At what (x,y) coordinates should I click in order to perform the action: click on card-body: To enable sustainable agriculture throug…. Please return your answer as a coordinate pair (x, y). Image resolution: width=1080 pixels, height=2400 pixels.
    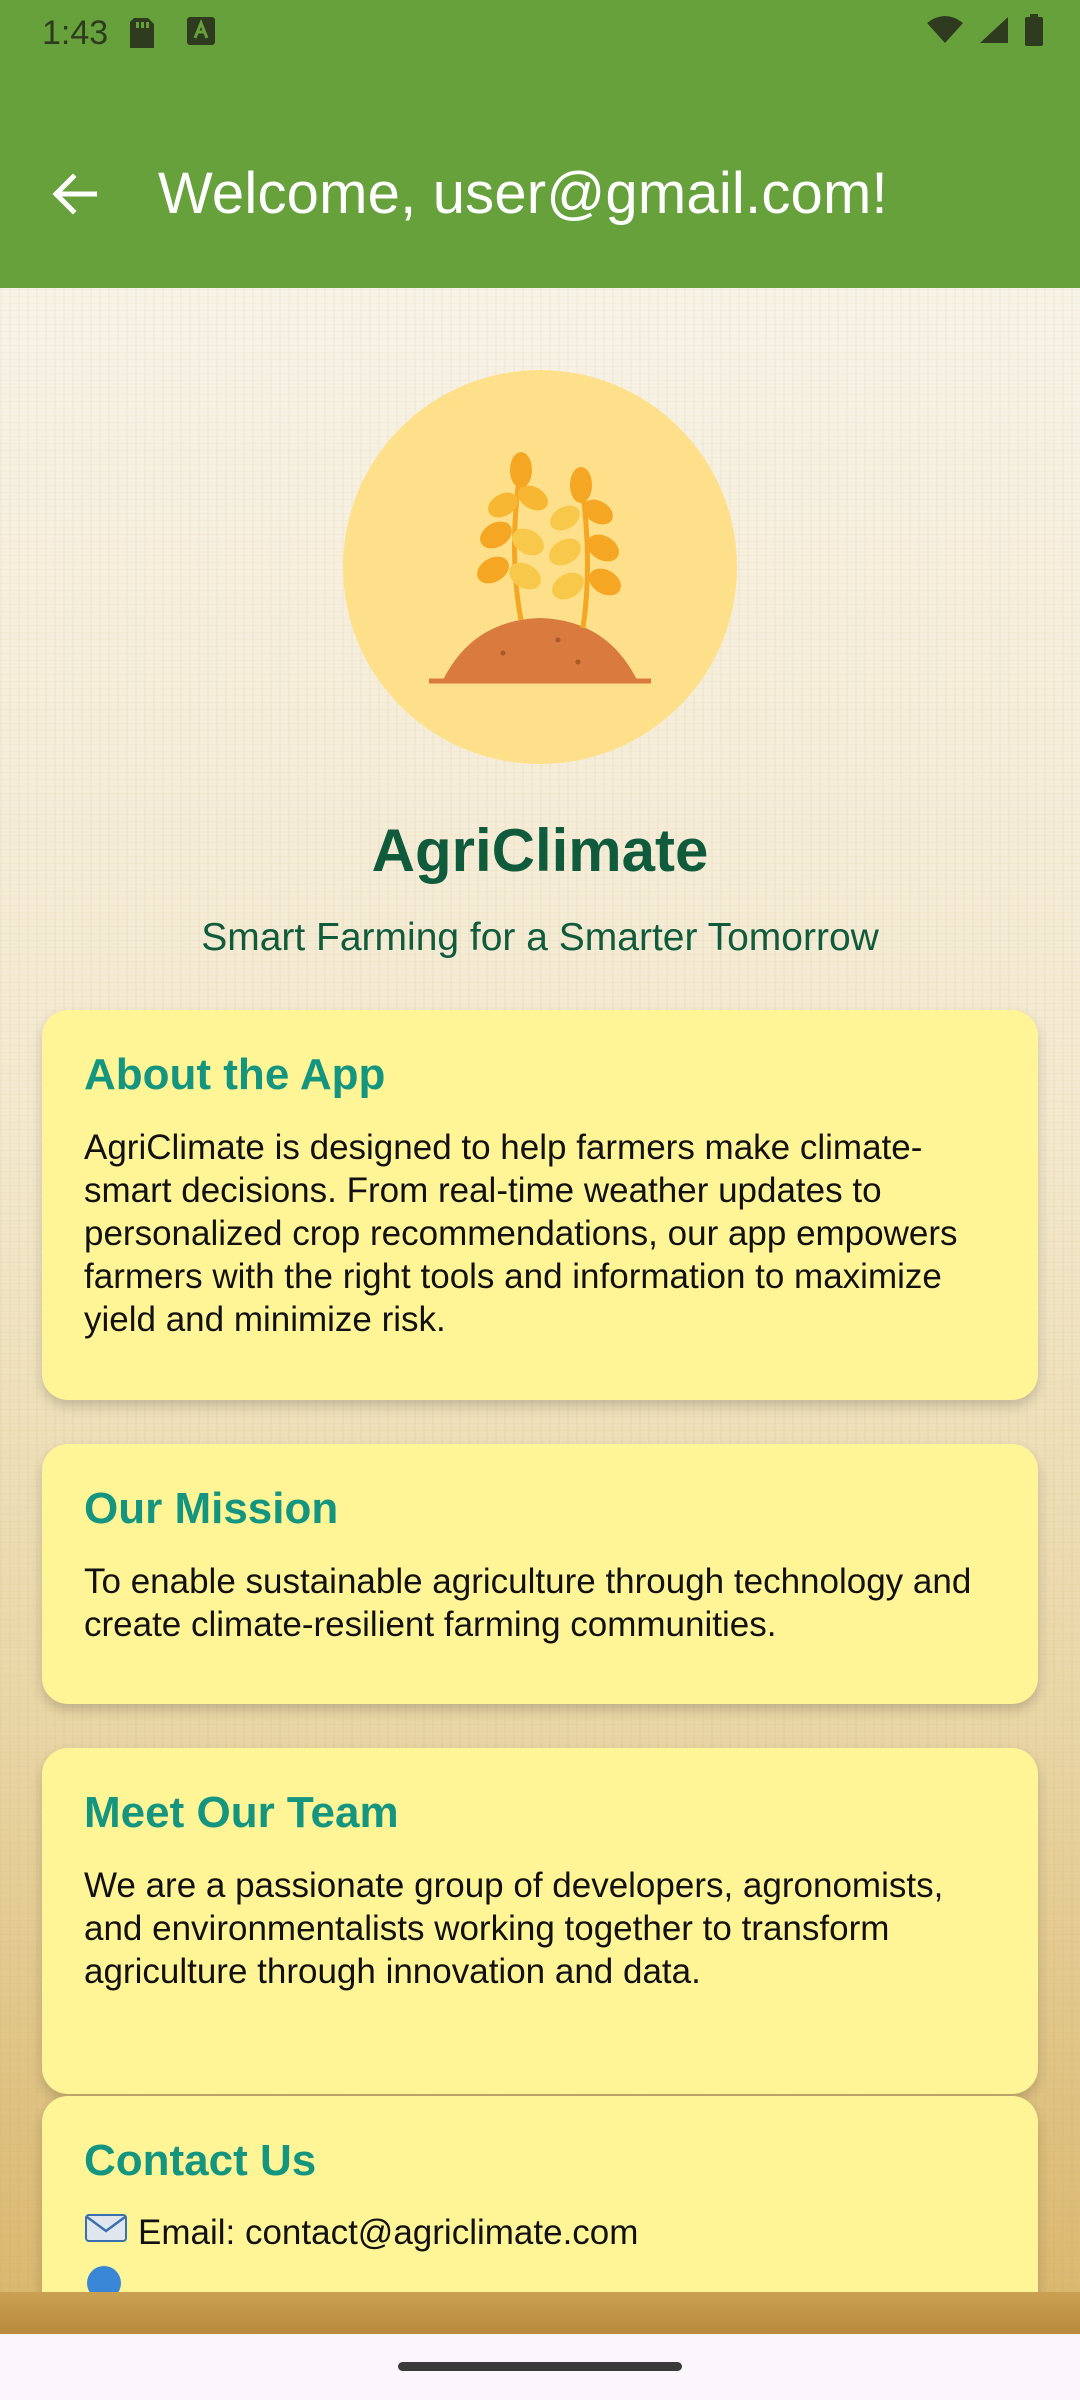
    Looking at the image, I should click on (528, 1603).